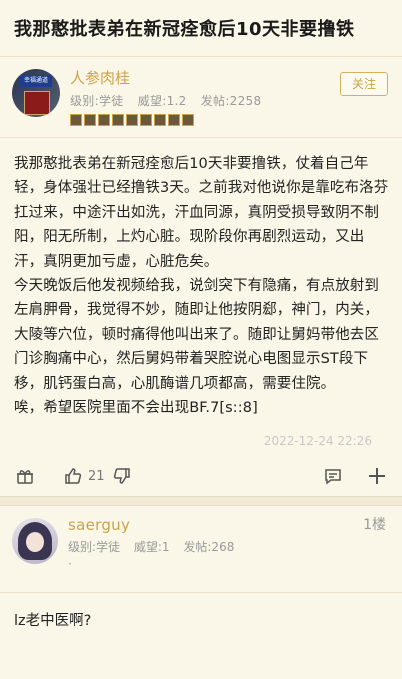 The image size is (402, 679). I want to click on floor-number: 1楼, so click(374, 525).